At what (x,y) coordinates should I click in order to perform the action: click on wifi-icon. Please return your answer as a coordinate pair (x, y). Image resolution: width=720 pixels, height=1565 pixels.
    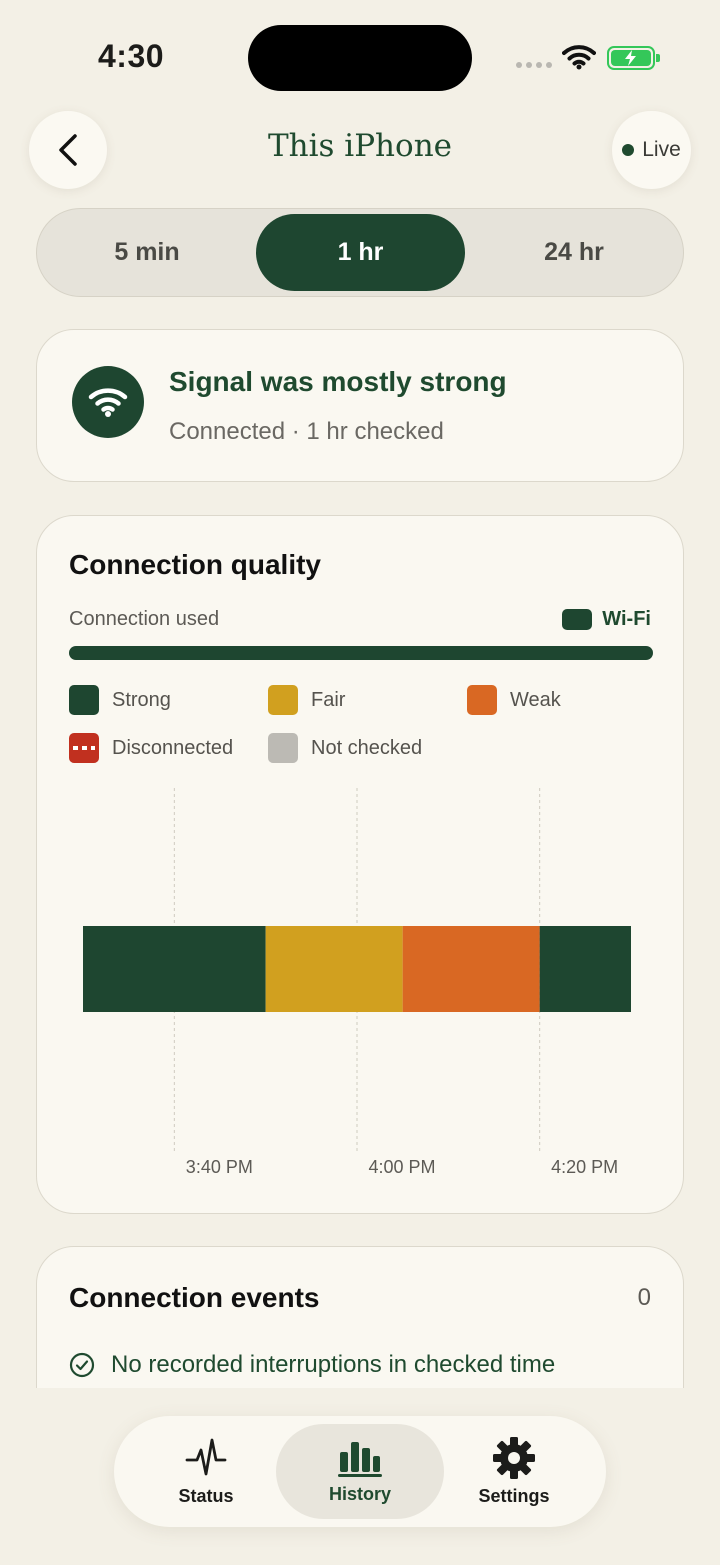
    Looking at the image, I should click on (108, 402).